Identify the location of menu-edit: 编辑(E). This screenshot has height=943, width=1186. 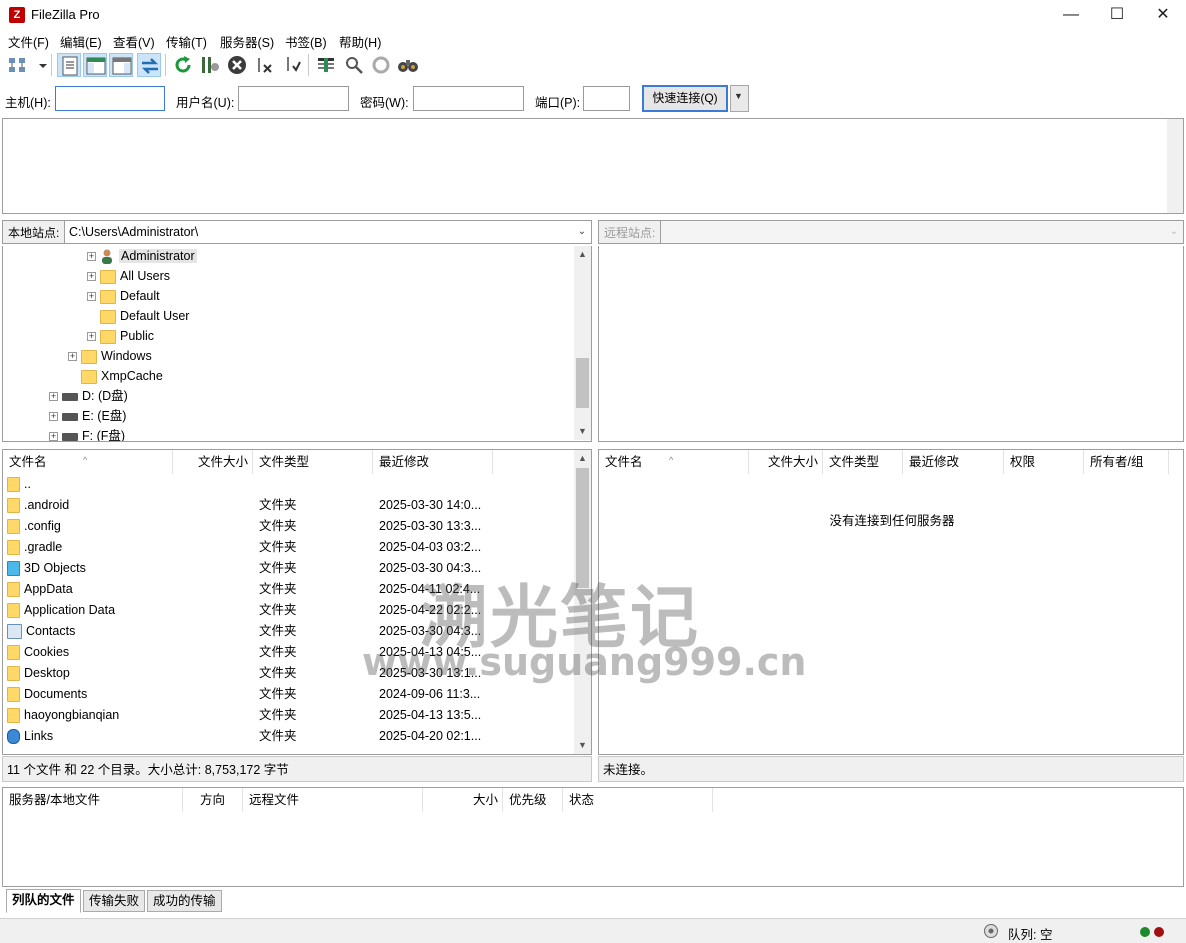
(81, 41).